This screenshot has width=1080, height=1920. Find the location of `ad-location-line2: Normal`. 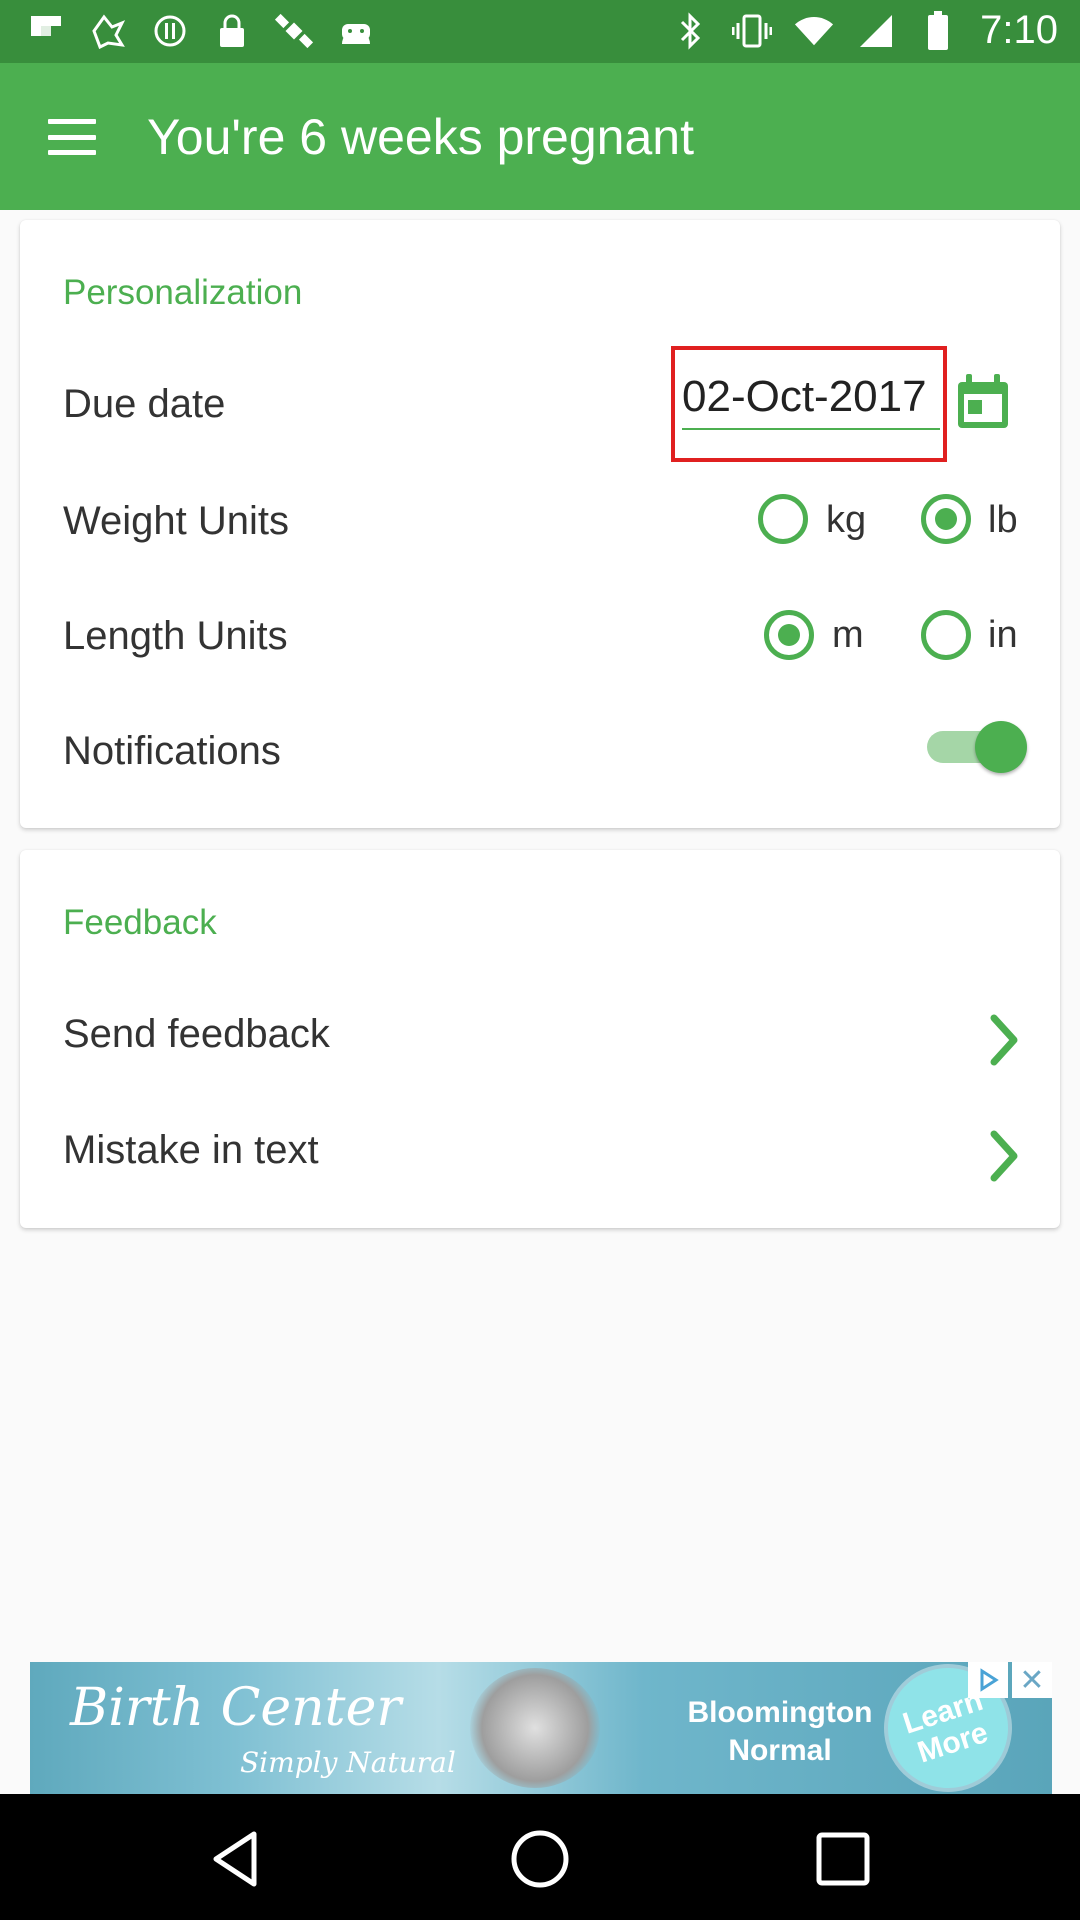

ad-location-line2: Normal is located at coordinates (780, 1750).